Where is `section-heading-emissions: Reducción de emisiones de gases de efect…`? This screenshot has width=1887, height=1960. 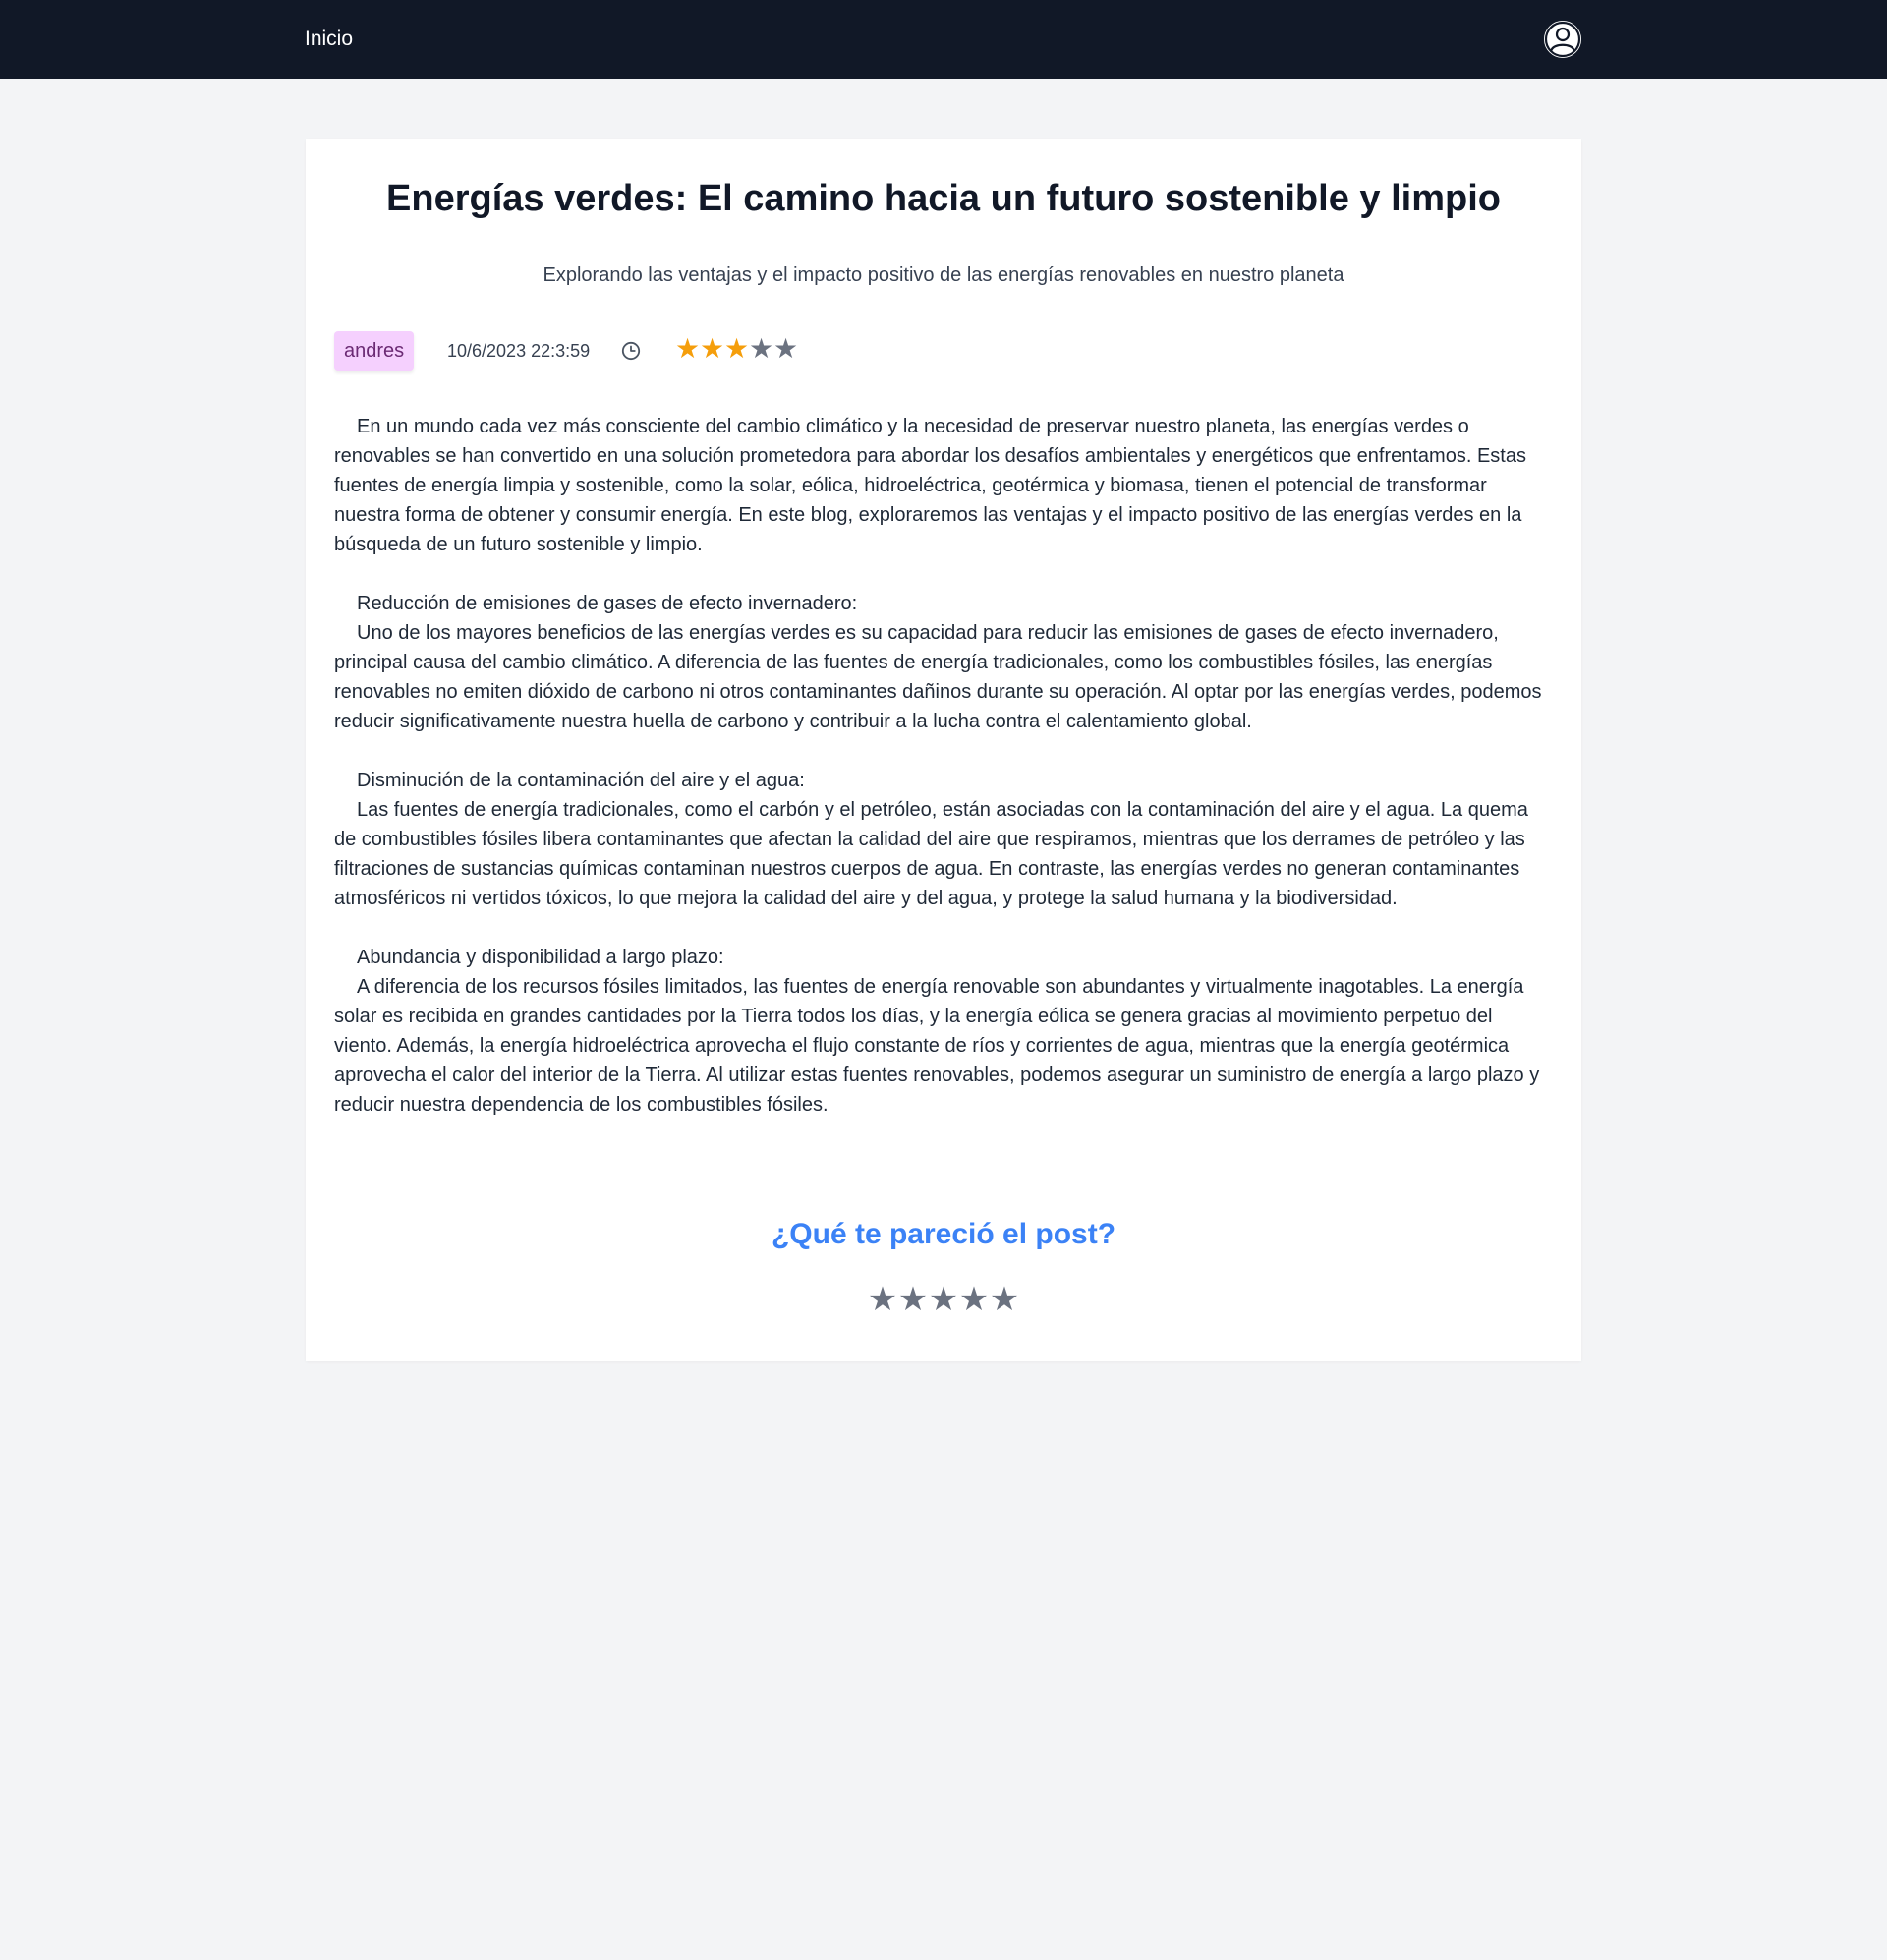
section-heading-emissions: Reducción de emisiones de gases de efect… is located at coordinates (607, 604).